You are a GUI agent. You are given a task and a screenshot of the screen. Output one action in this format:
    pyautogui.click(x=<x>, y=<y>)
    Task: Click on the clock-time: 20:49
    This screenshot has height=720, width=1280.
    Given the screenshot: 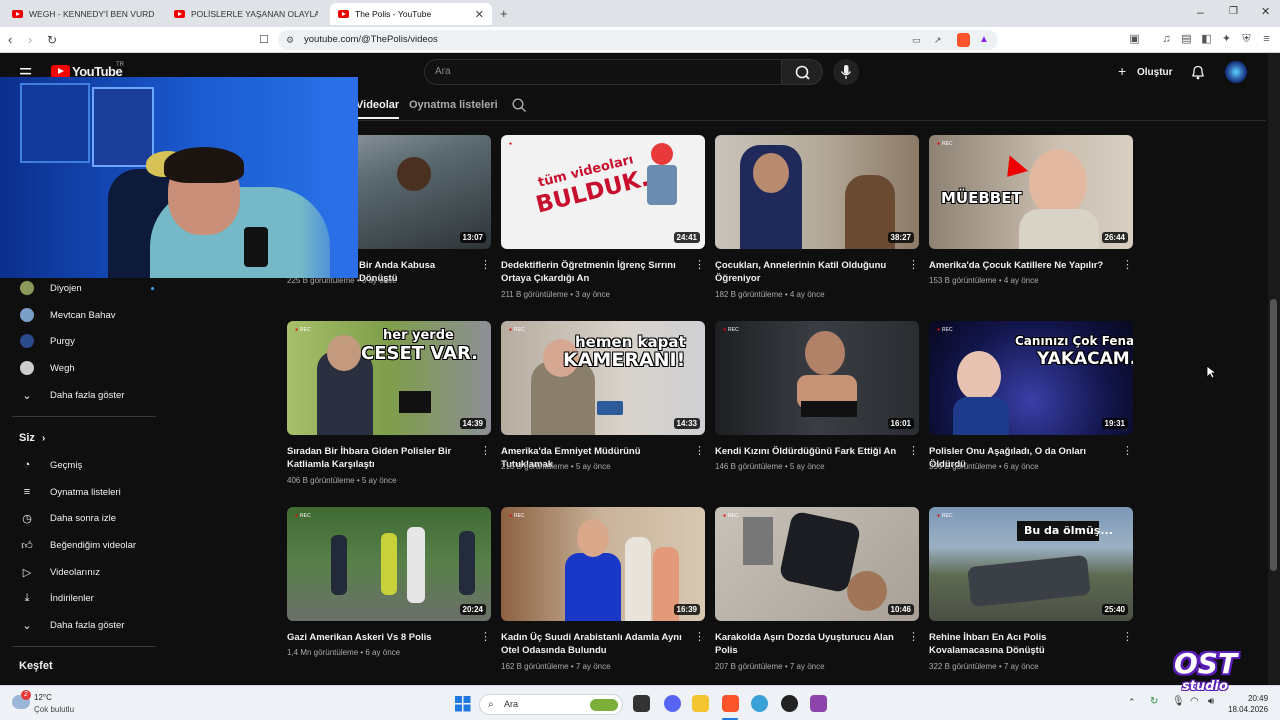 What is the action you would take?
    pyautogui.click(x=1258, y=698)
    